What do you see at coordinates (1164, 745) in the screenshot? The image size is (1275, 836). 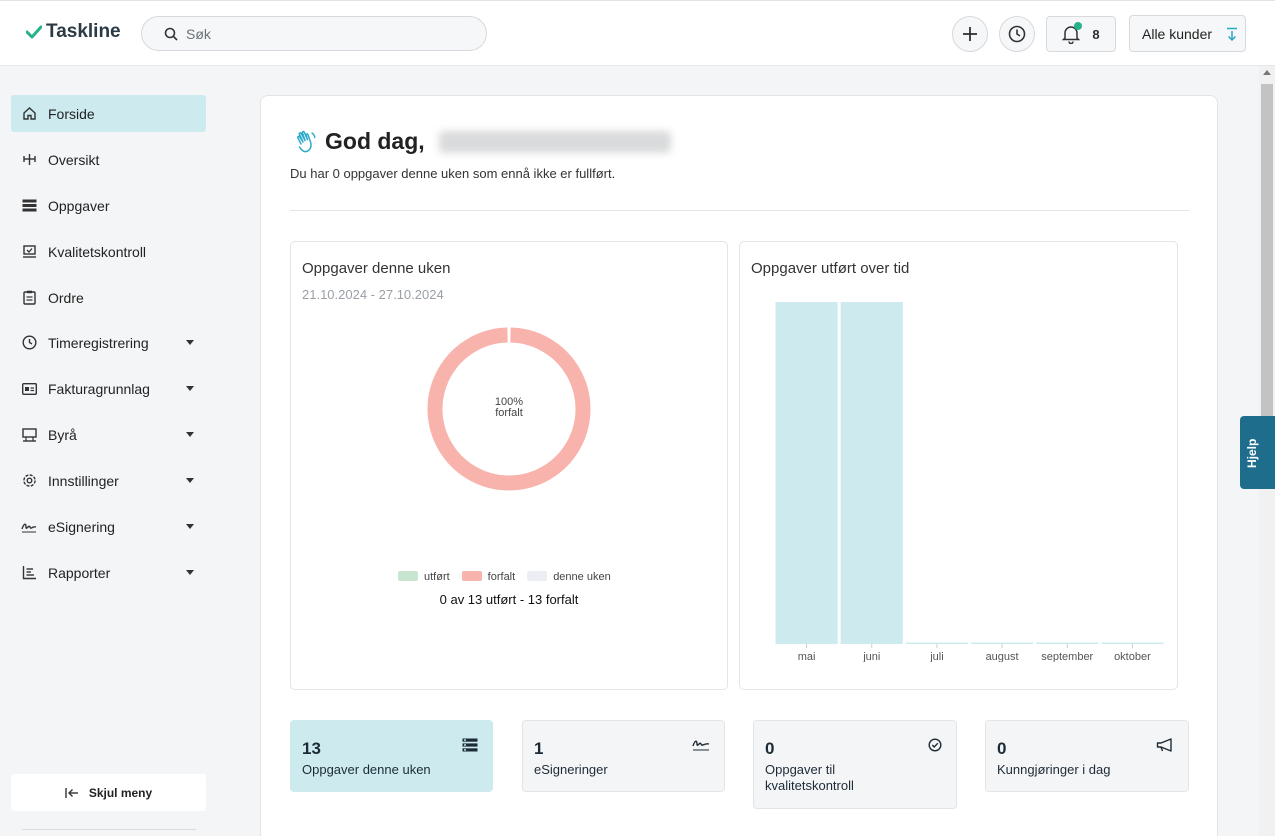 I see `megaphone-icon` at bounding box center [1164, 745].